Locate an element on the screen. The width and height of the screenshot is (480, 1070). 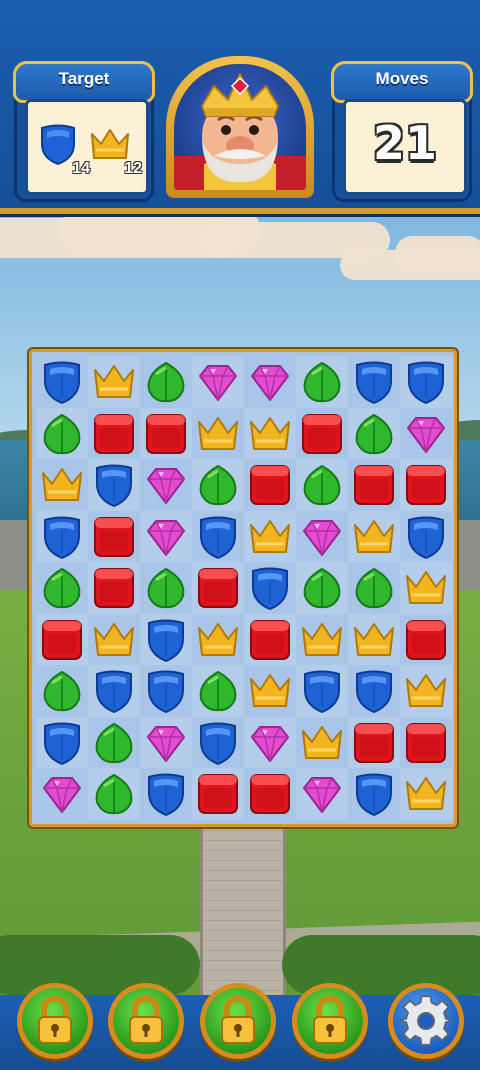
booster-4-button is located at coordinates (330, 1021).